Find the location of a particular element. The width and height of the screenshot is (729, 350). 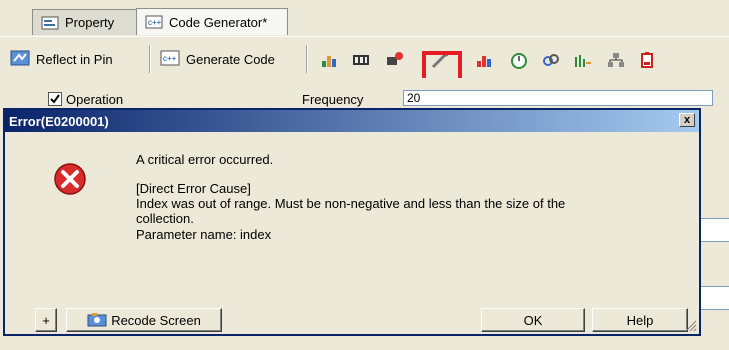

ok-label: OK is located at coordinates (533, 320).